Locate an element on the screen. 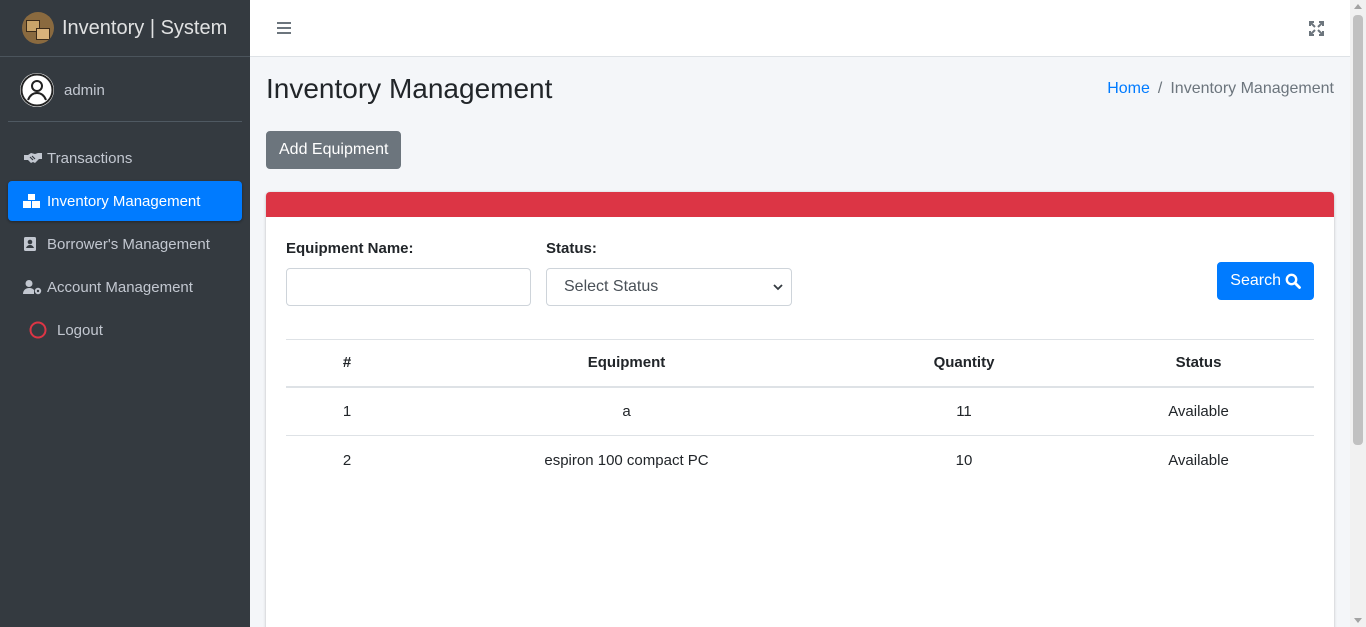  search-button-label: Search is located at coordinates (1255, 280).